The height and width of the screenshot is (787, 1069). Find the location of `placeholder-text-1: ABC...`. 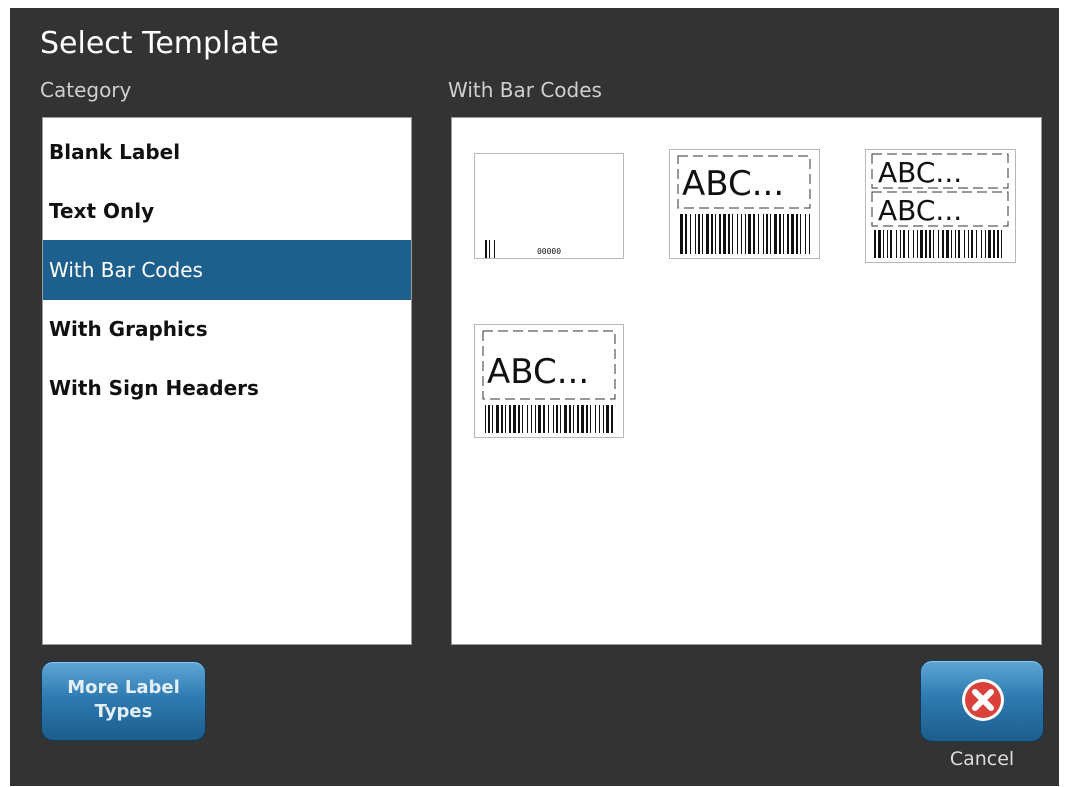

placeholder-text-1: ABC... is located at coordinates (920, 172).